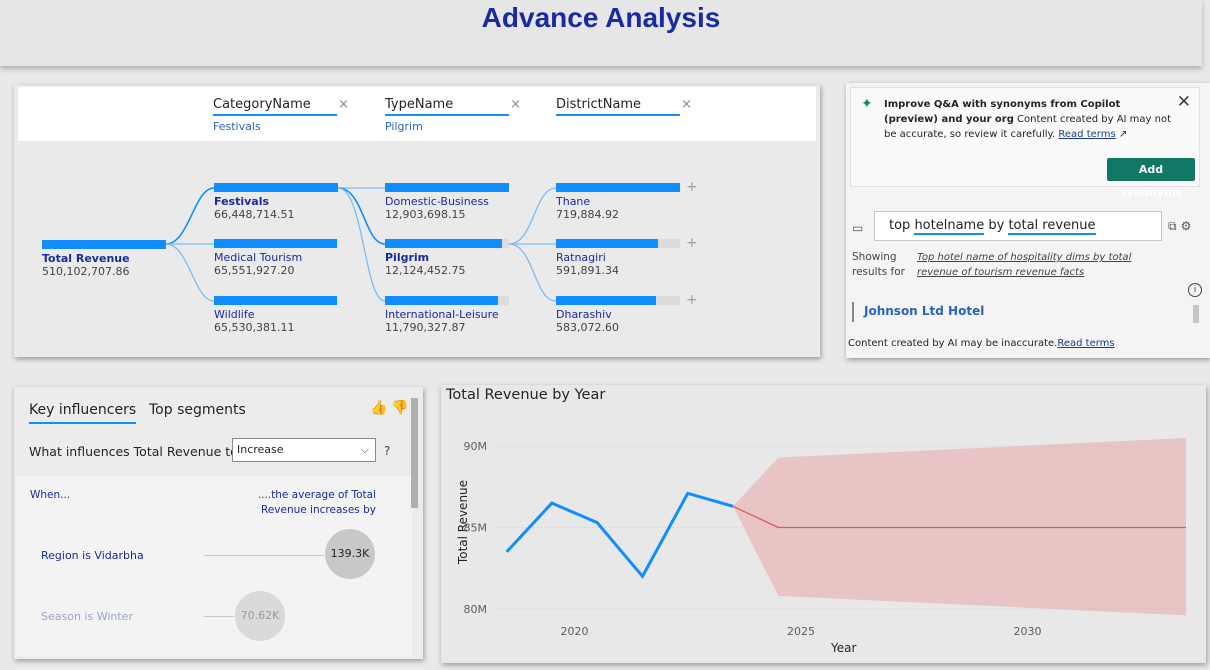  Describe the element at coordinates (83, 413) in the screenshot. I see `tab-key-influencers: Key influencers` at that location.